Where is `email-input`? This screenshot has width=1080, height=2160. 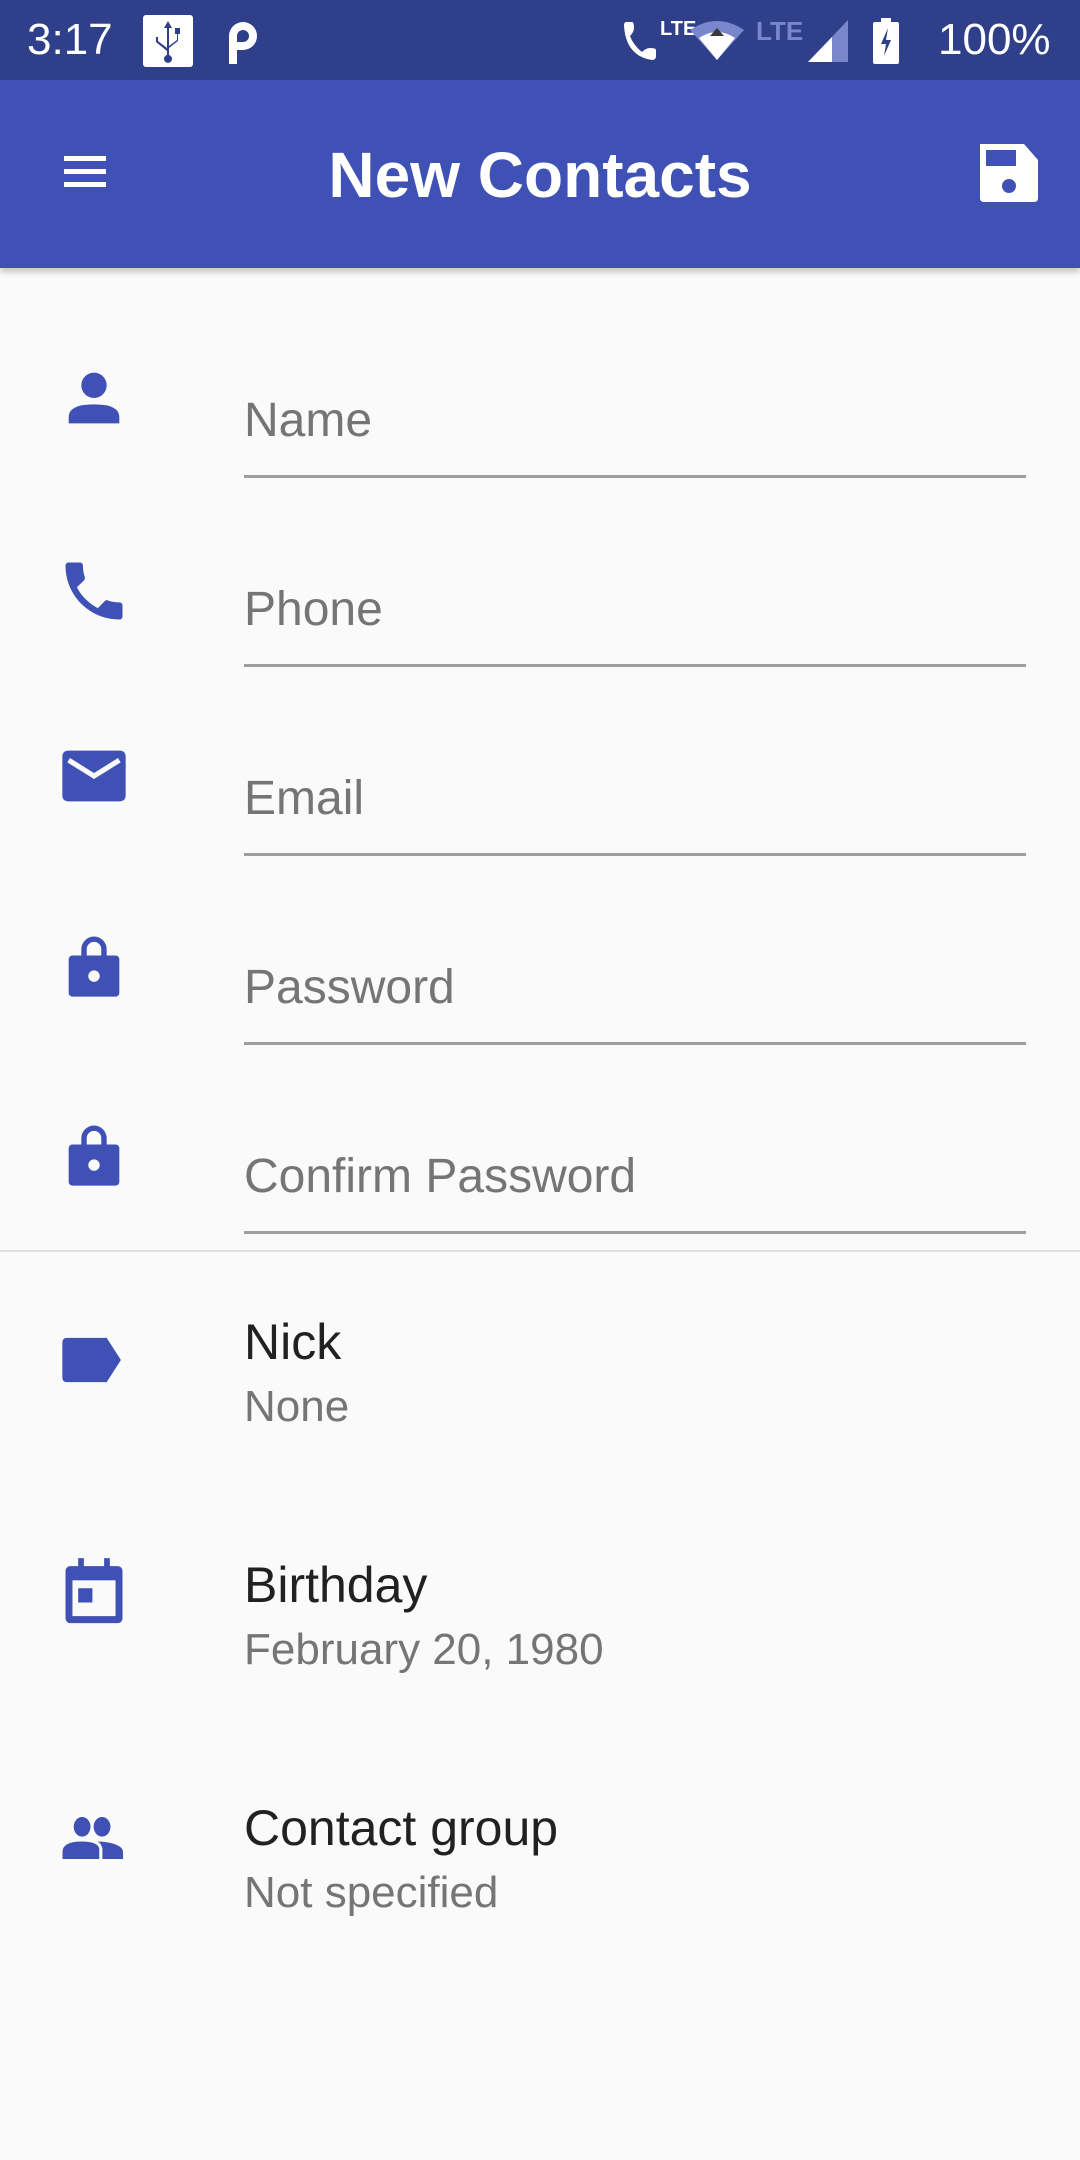 email-input is located at coordinates (635, 806).